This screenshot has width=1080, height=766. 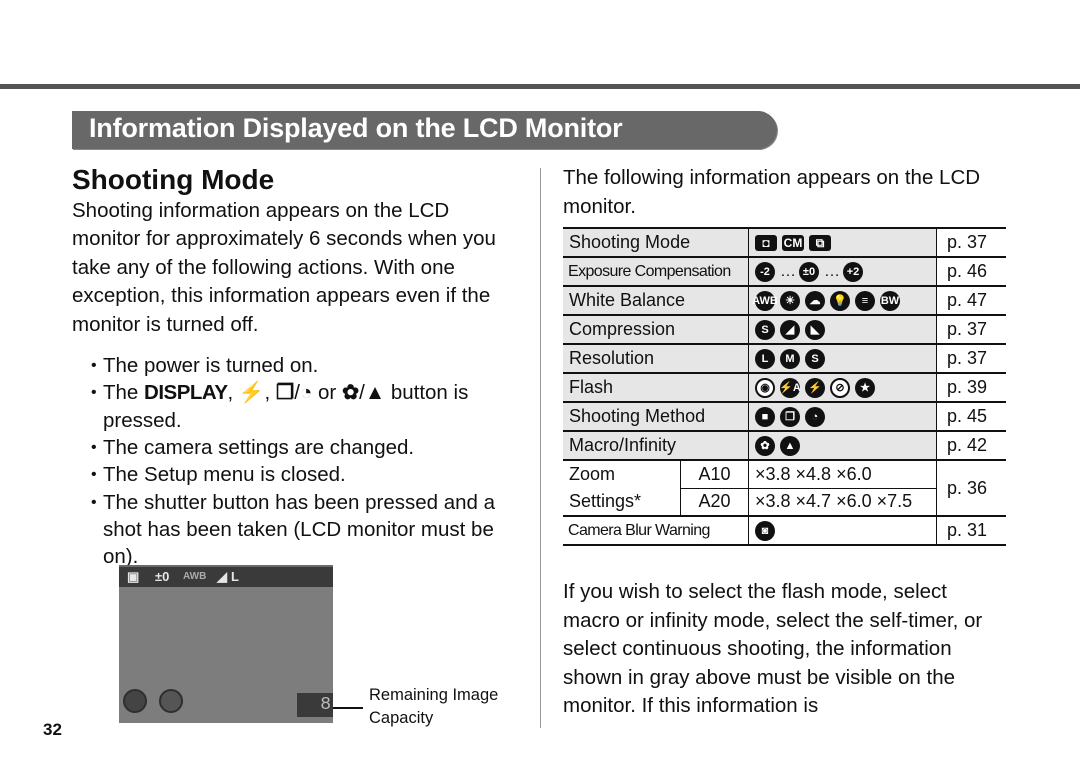 I want to click on table-row: Macro/Infinity ✿ ▲ p. 42, so click(x=784, y=445).